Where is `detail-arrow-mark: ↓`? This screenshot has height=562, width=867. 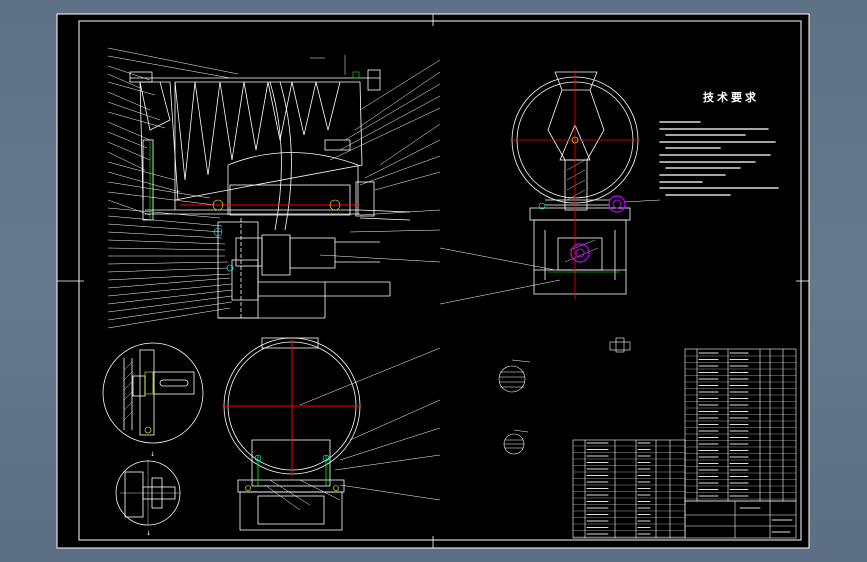 detail-arrow-mark: ↓ is located at coordinates (152, 454).